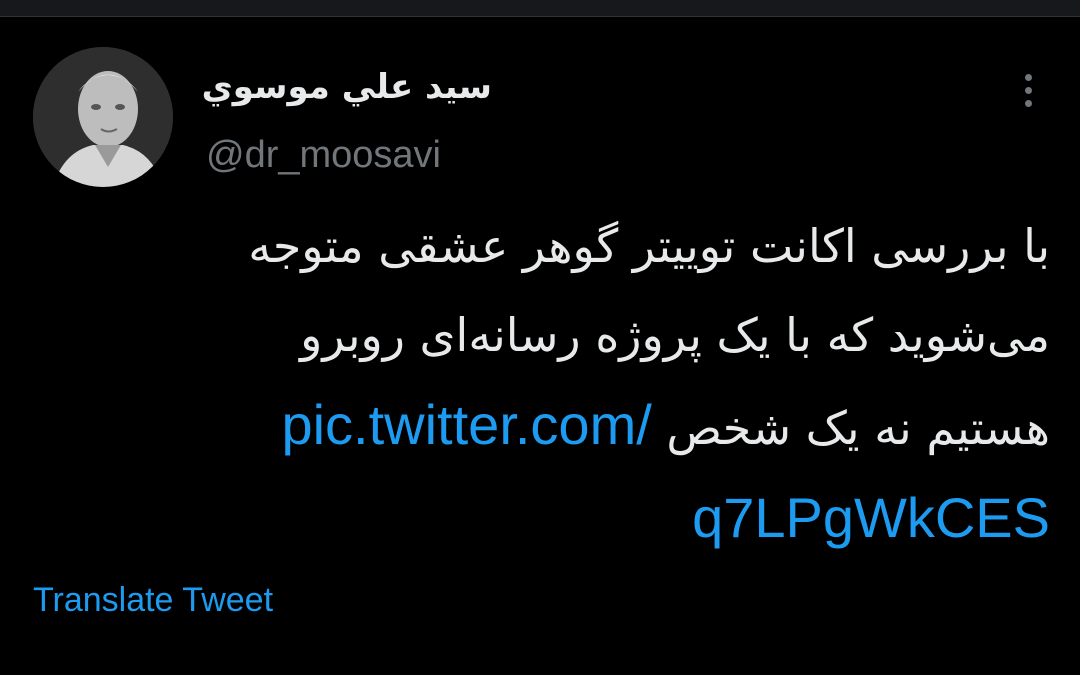 This screenshot has height=675, width=1080. I want to click on avatar, so click(103, 117).